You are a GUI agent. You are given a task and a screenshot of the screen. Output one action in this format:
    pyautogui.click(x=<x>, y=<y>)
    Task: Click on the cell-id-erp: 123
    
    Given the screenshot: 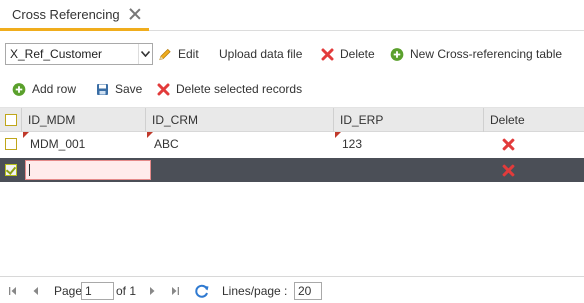 What is the action you would take?
    pyautogui.click(x=409, y=144)
    